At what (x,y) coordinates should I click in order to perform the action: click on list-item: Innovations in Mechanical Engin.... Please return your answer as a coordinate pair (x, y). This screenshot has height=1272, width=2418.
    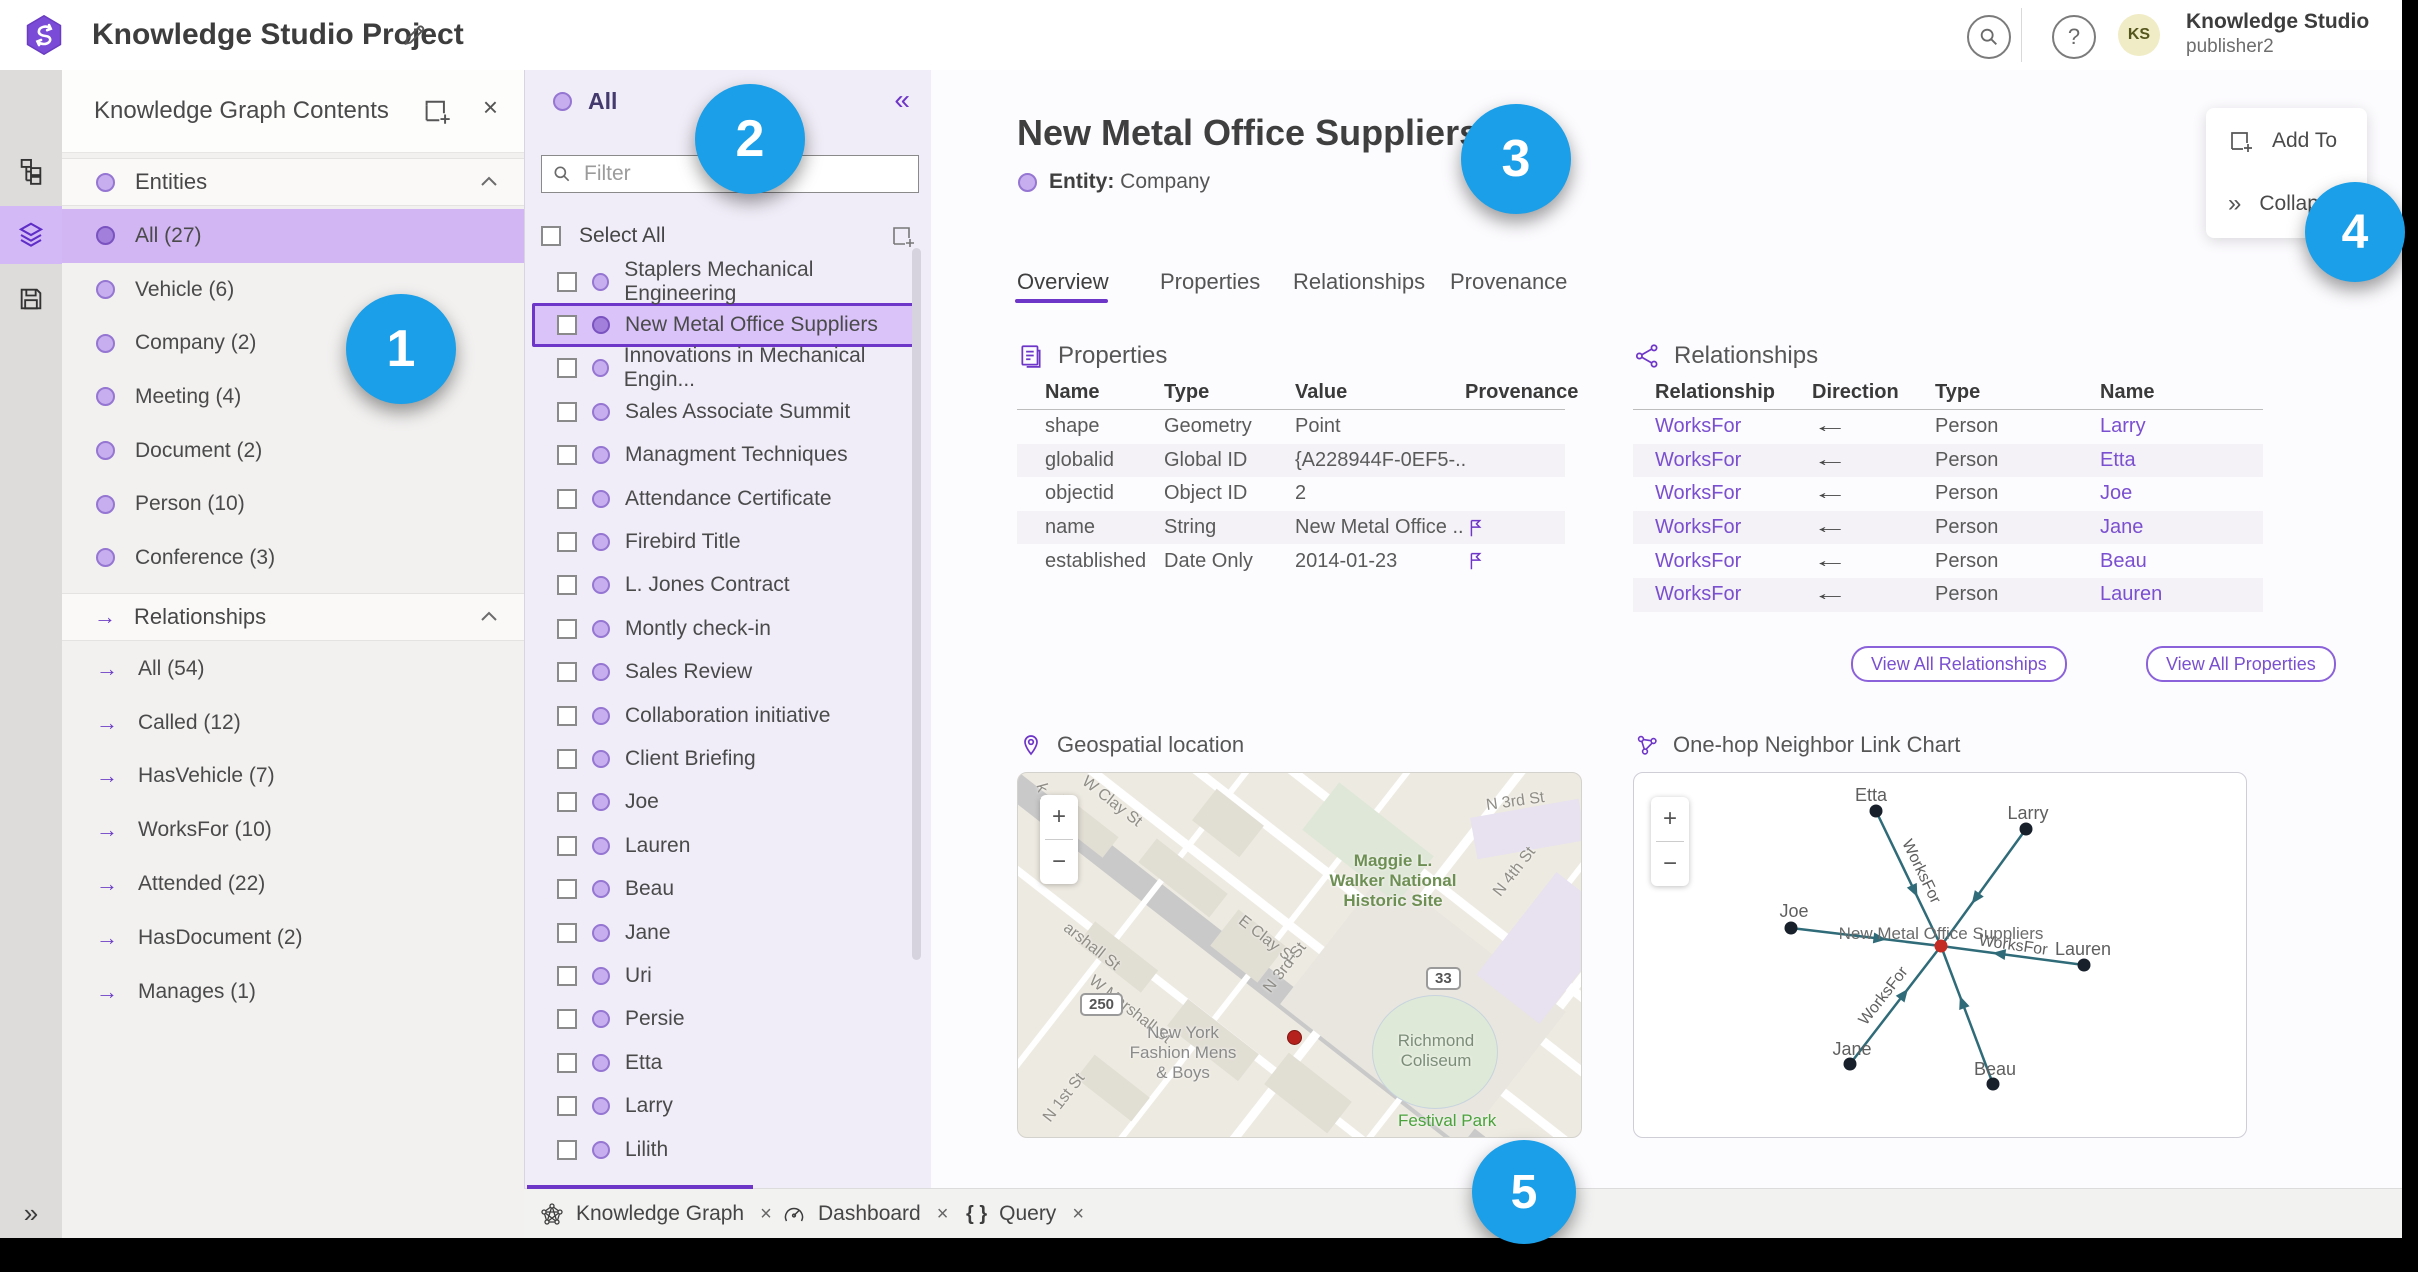
    Looking at the image, I should click on (725, 367).